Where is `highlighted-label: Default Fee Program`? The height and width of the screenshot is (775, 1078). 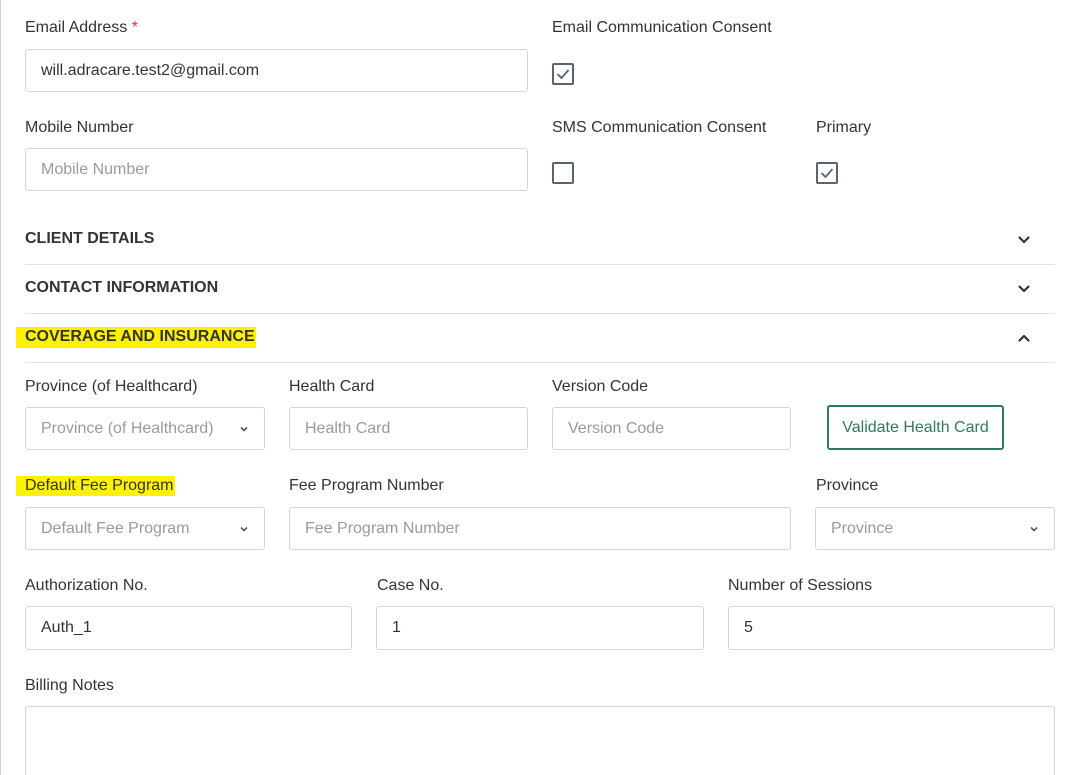 highlighted-label: Default Fee Program is located at coordinates (95, 486).